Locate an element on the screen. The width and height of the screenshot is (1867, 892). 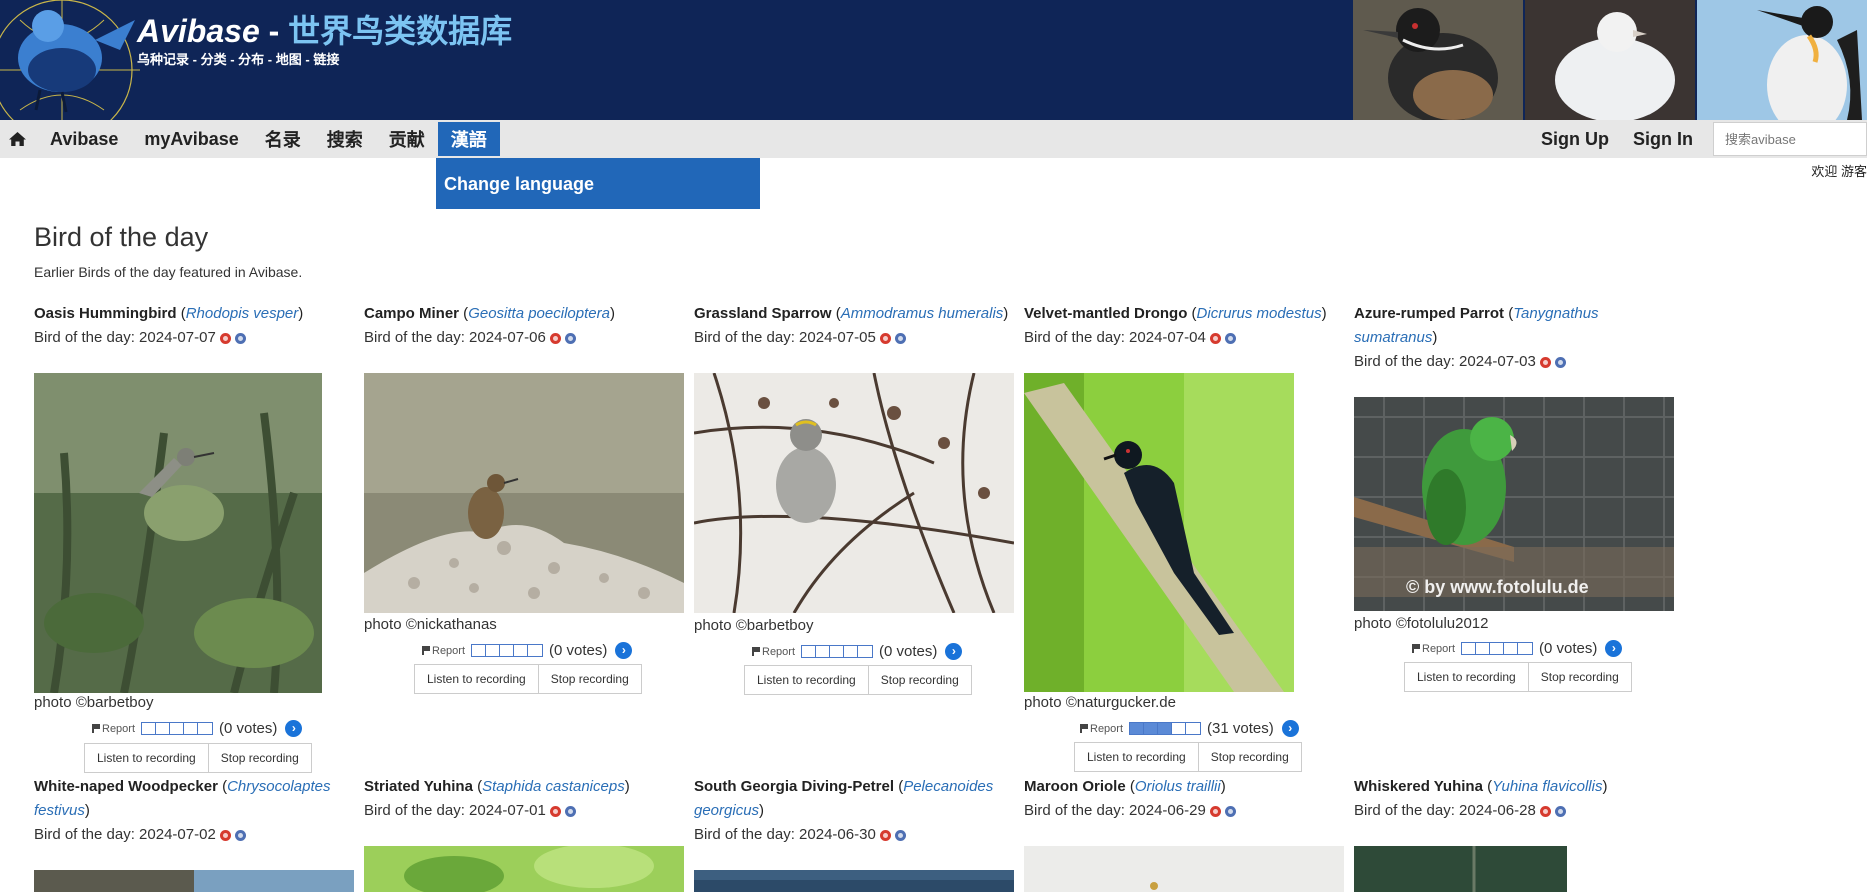
bird-scientific-name: Staphida castaniceps is located at coordinates (553, 786).